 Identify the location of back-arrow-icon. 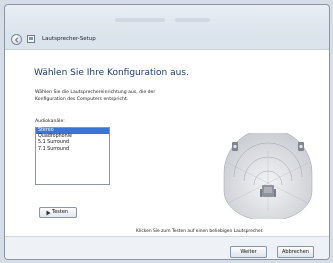
(16, 40).